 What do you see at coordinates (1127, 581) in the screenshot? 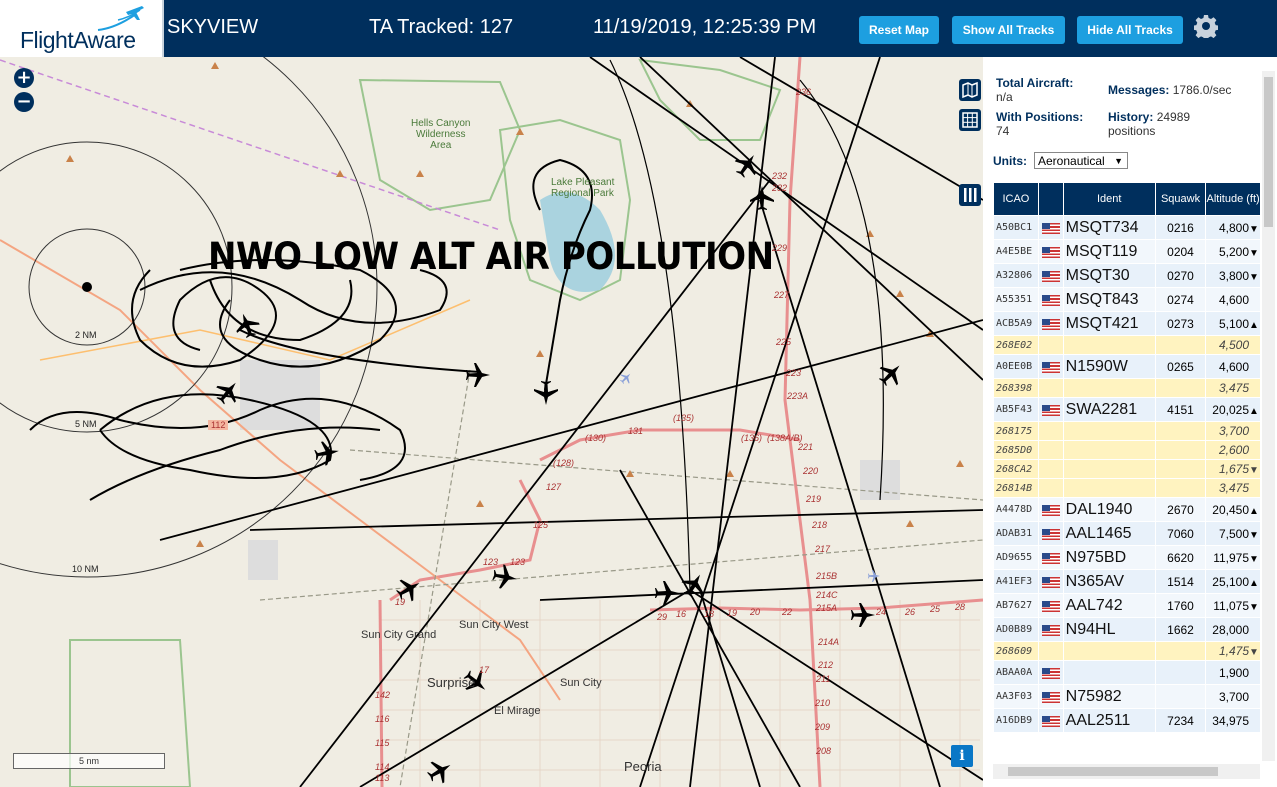
I see `table-row: A41EF3 N365AV 1514 25,100▲` at bounding box center [1127, 581].